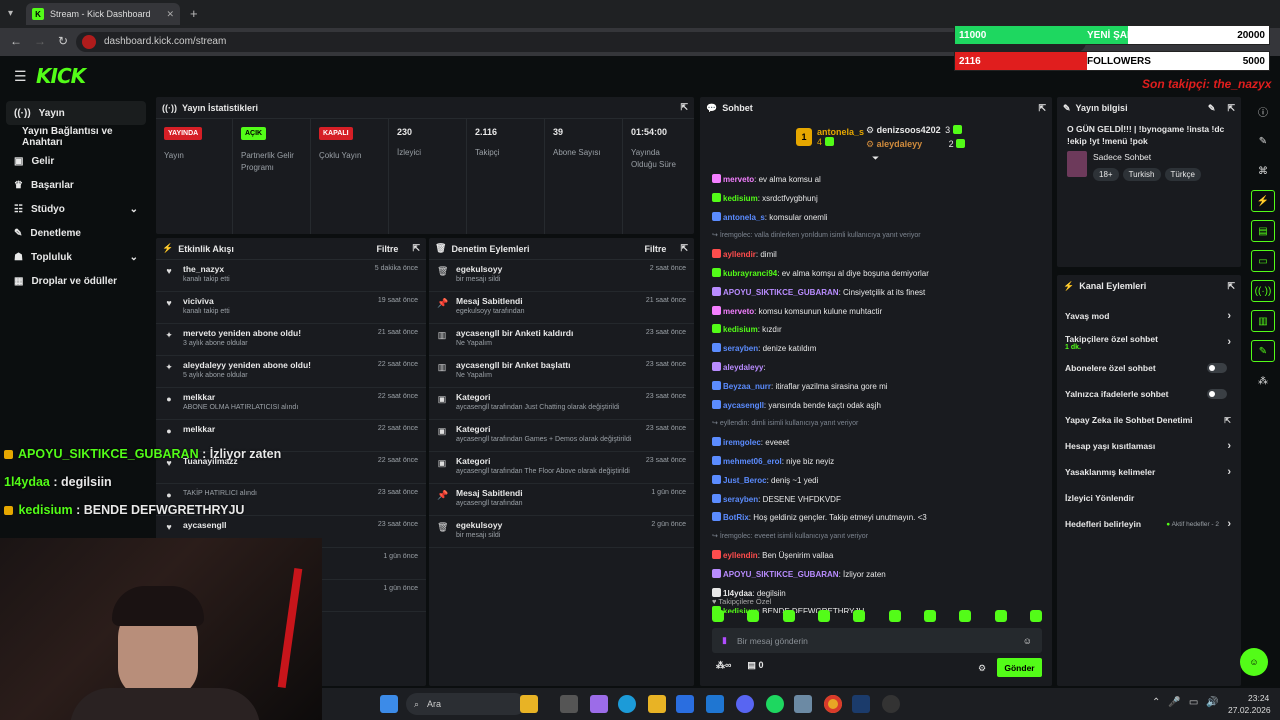  I want to click on shortcut-icon: ⌘, so click(1263, 171).